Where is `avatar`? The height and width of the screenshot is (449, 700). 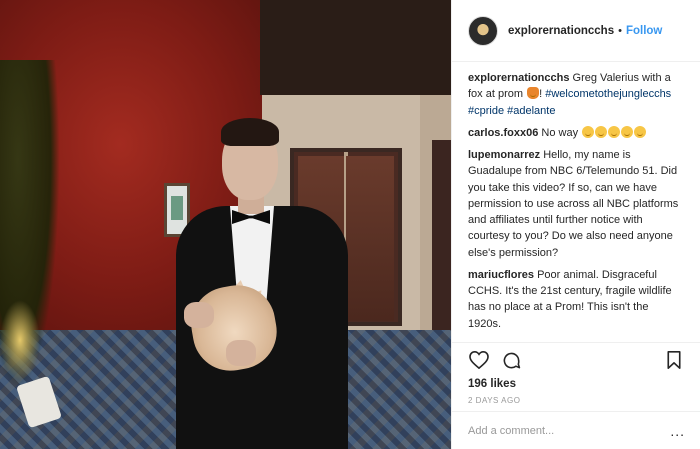
avatar is located at coordinates (483, 30).